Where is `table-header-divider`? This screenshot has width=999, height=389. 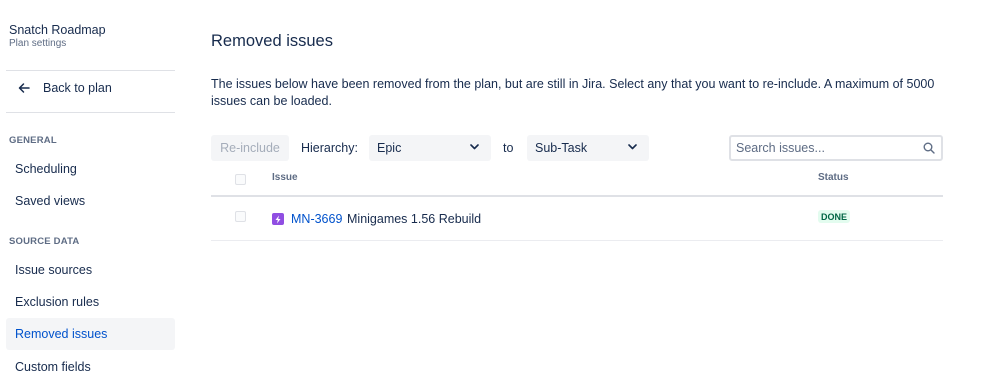
table-header-divider is located at coordinates (577, 196).